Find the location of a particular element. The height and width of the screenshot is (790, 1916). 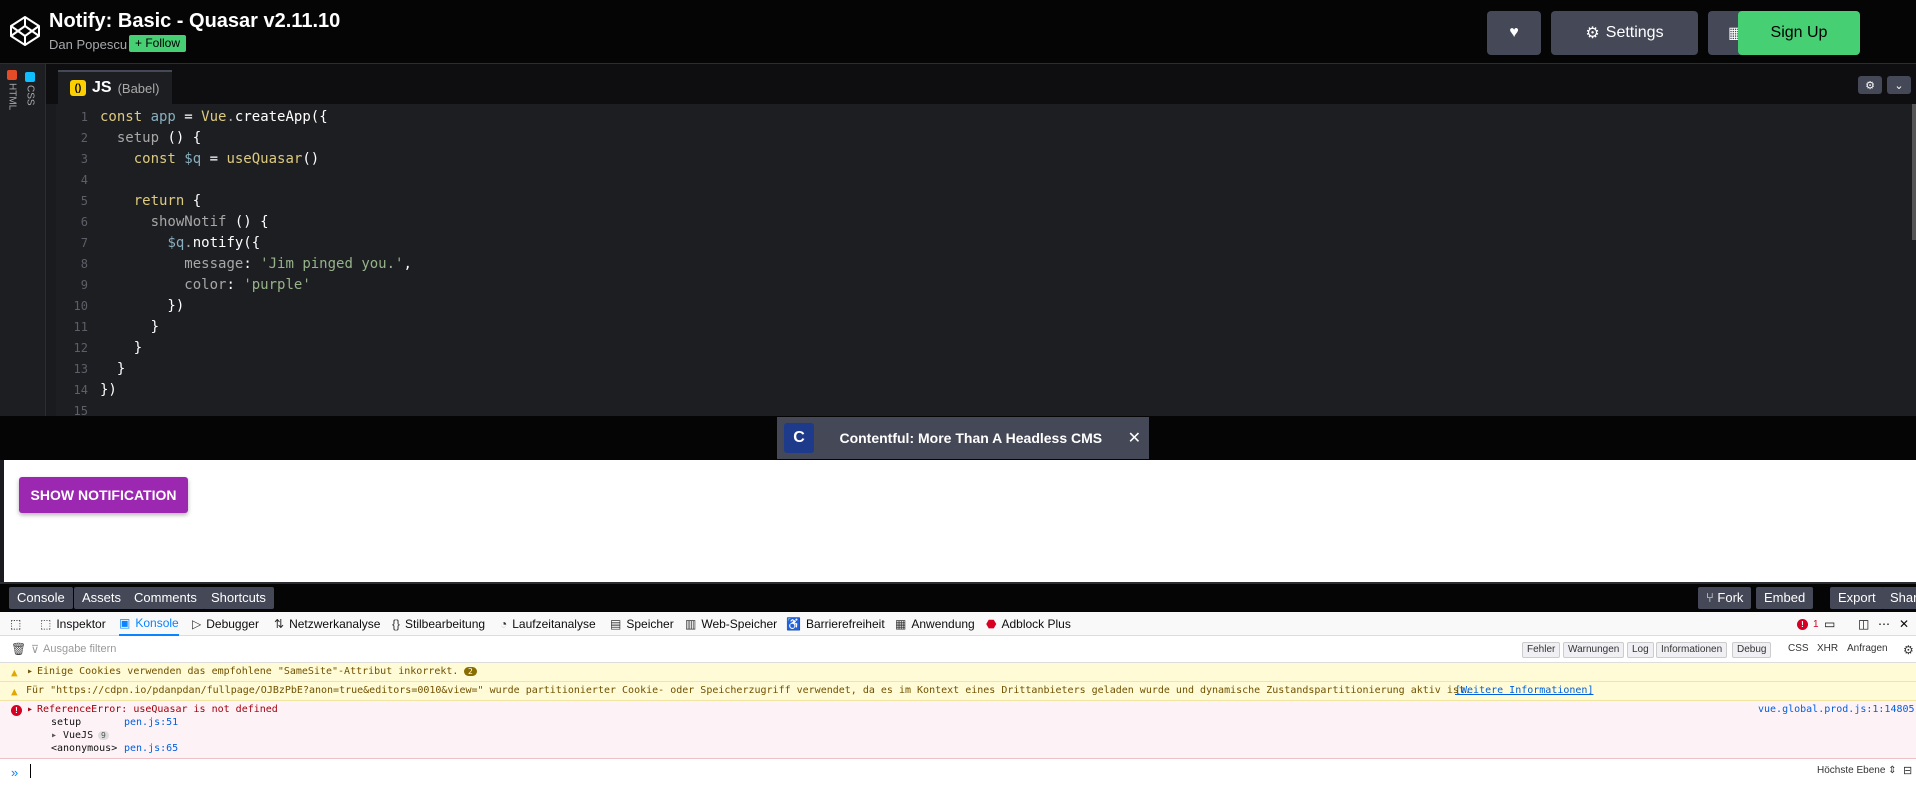

share-button: Share is located at coordinates (1899, 598).